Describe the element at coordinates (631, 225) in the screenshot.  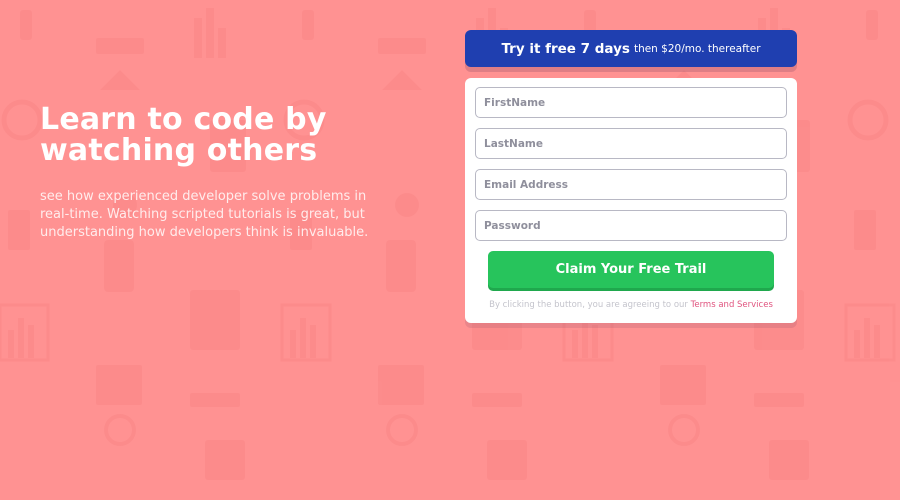
I see `password-field` at that location.